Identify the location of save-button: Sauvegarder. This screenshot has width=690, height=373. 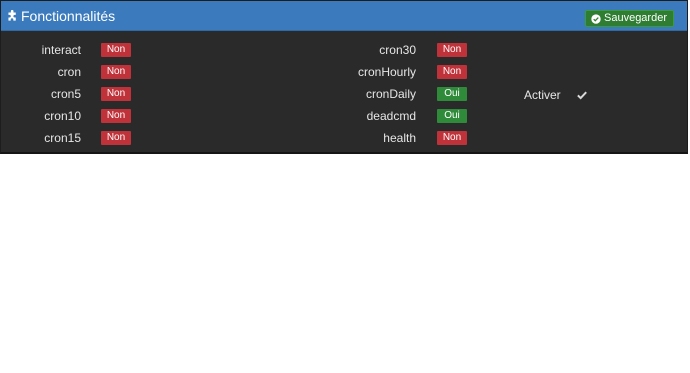
(629, 18).